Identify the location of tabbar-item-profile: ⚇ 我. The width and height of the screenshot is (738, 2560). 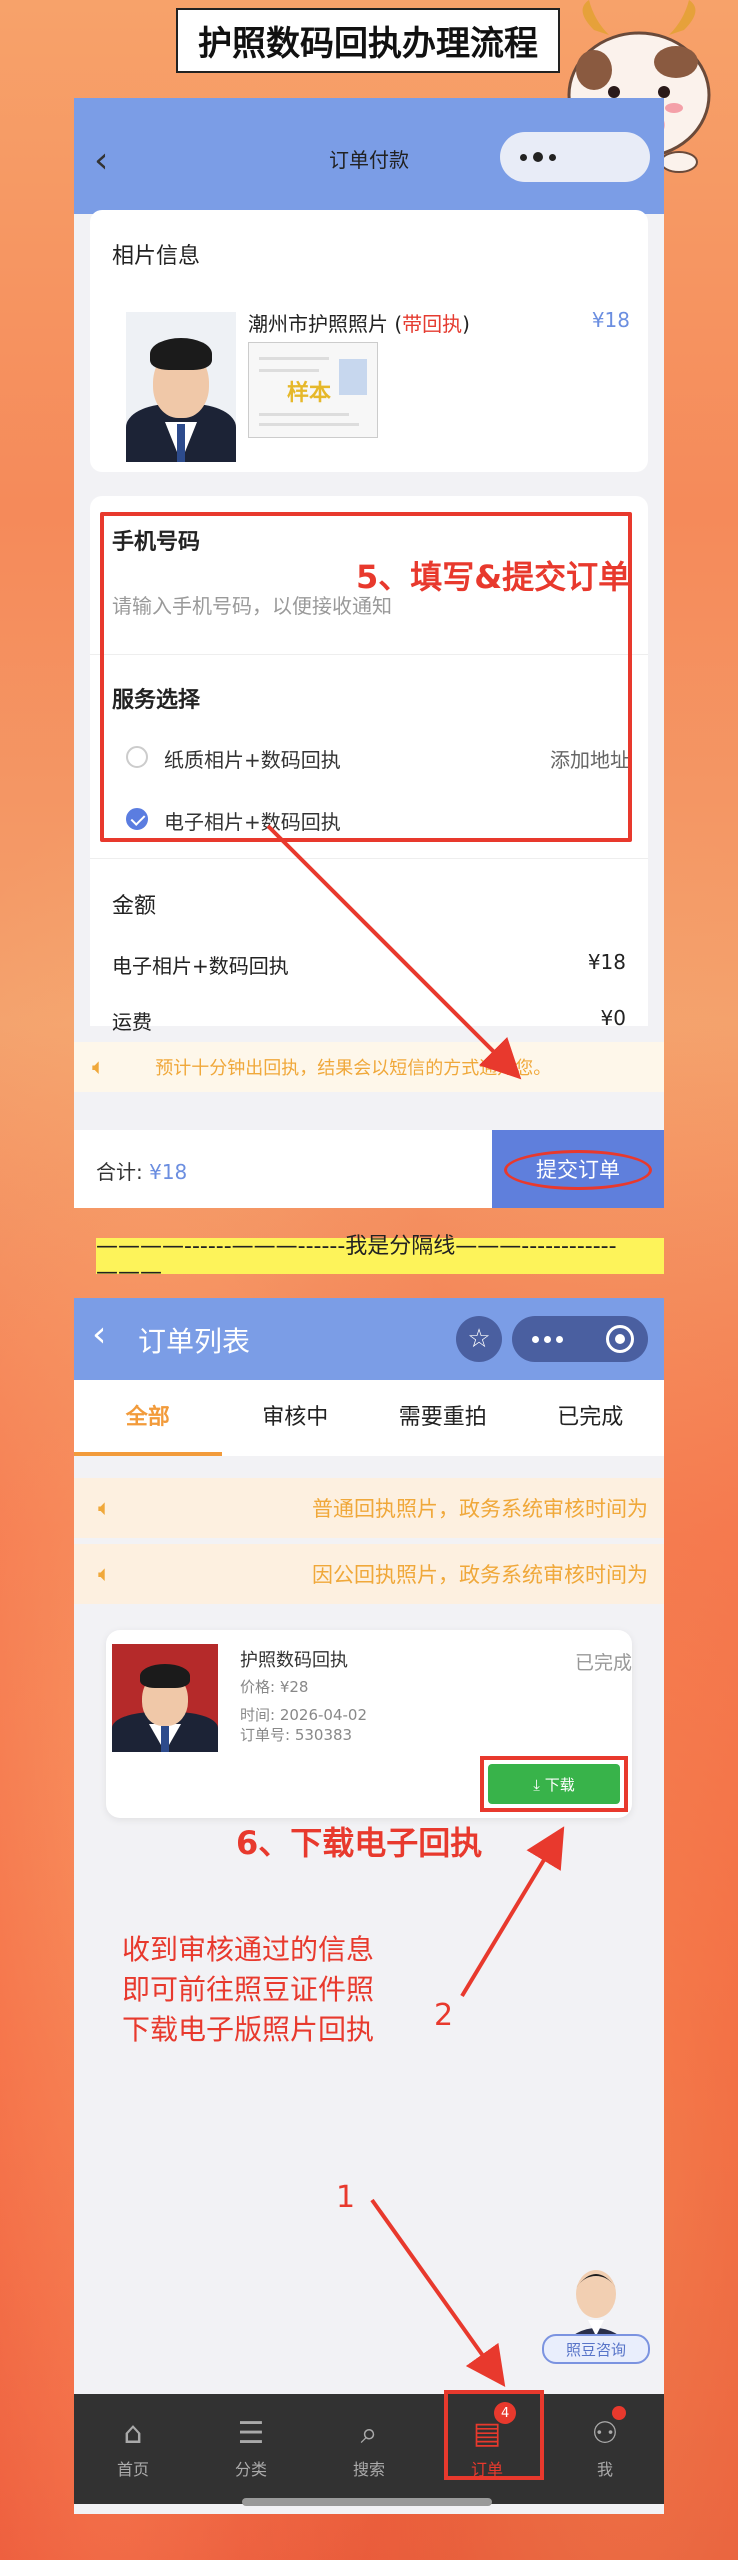
(605, 2449).